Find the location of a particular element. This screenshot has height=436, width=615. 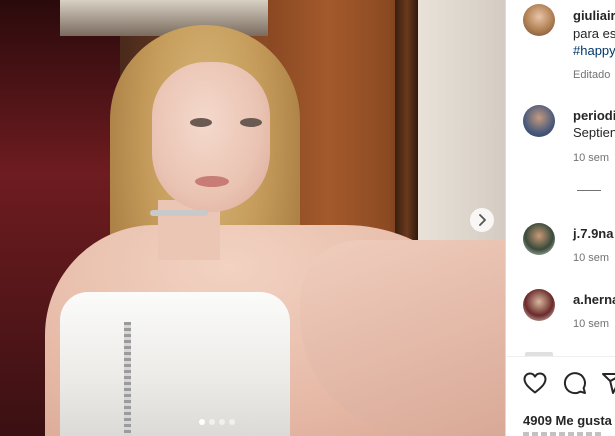

share-button is located at coordinates (607, 383).